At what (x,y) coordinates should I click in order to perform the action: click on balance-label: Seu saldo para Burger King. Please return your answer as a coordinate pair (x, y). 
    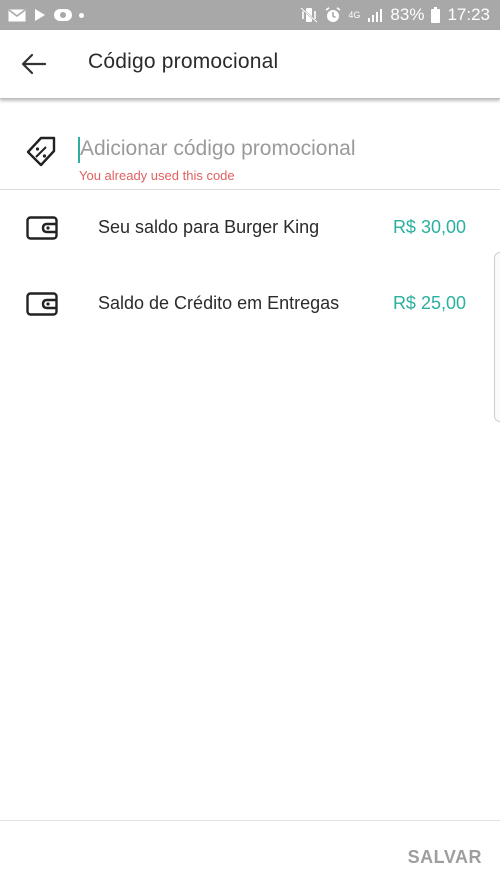
    Looking at the image, I should click on (209, 227).